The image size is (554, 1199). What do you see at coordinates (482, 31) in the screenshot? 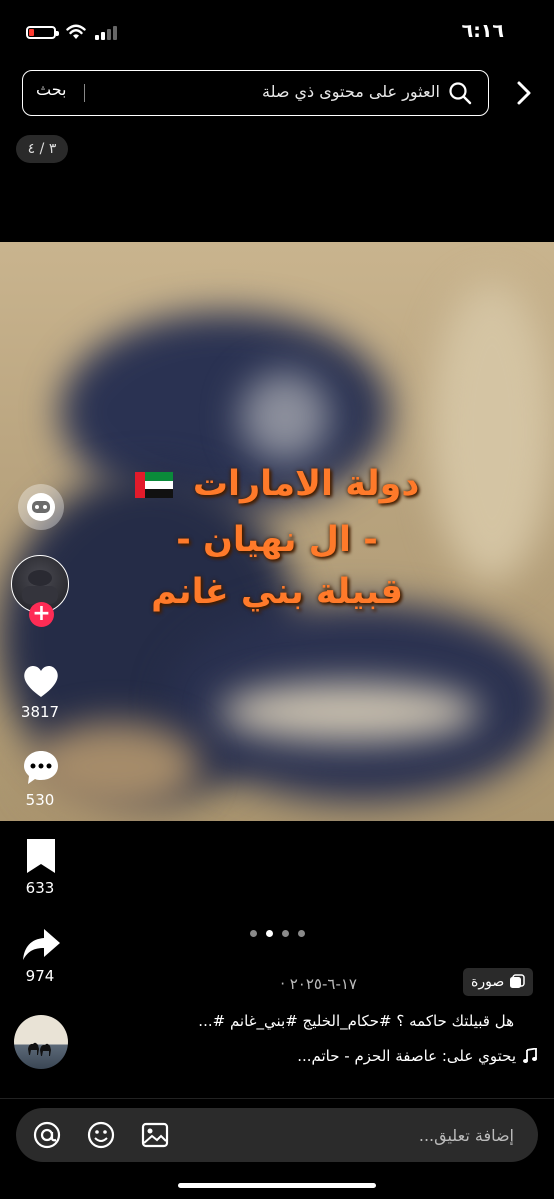
I see `status-time: ٦:١٦` at bounding box center [482, 31].